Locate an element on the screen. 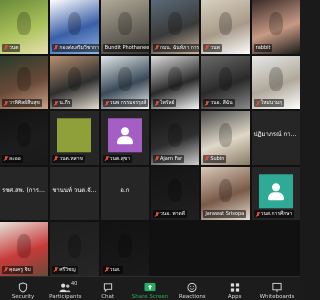  whiteboards-label: Whiteboards is located at coordinates (277, 296).